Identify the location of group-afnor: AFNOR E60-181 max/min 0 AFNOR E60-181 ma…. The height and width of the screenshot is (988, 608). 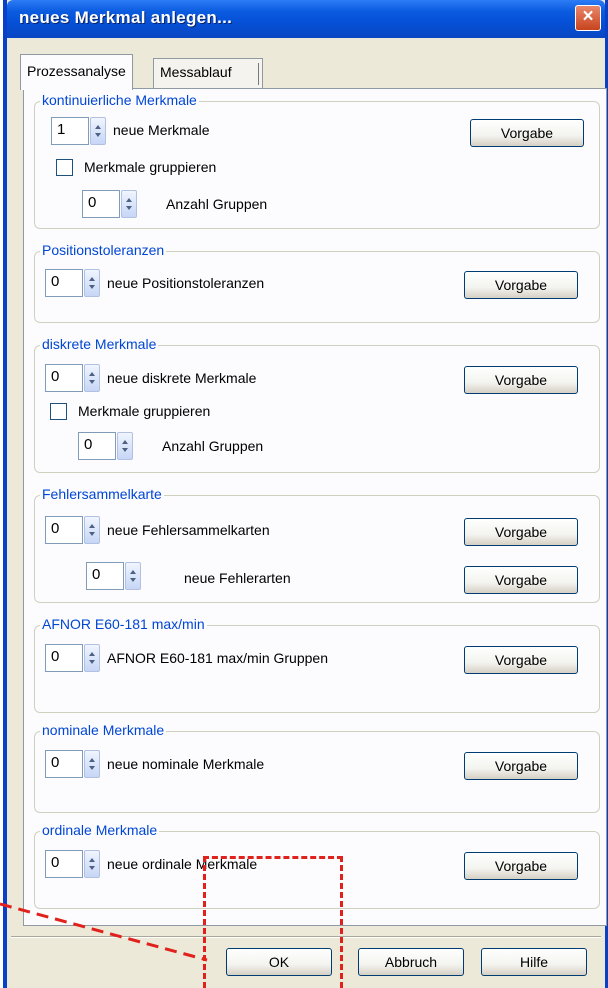
(317, 664).